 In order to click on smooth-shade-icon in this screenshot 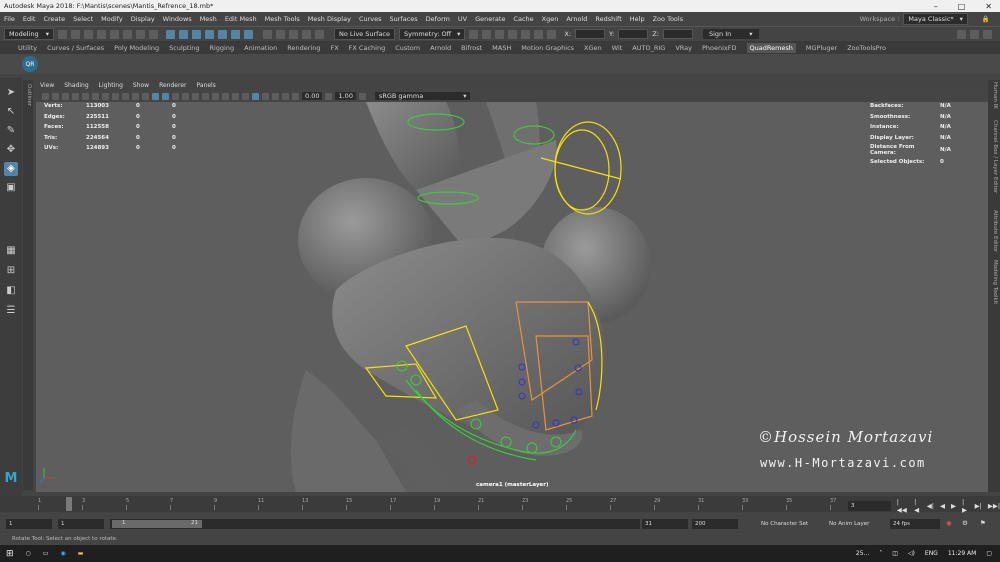, I will do `click(165, 96)`.